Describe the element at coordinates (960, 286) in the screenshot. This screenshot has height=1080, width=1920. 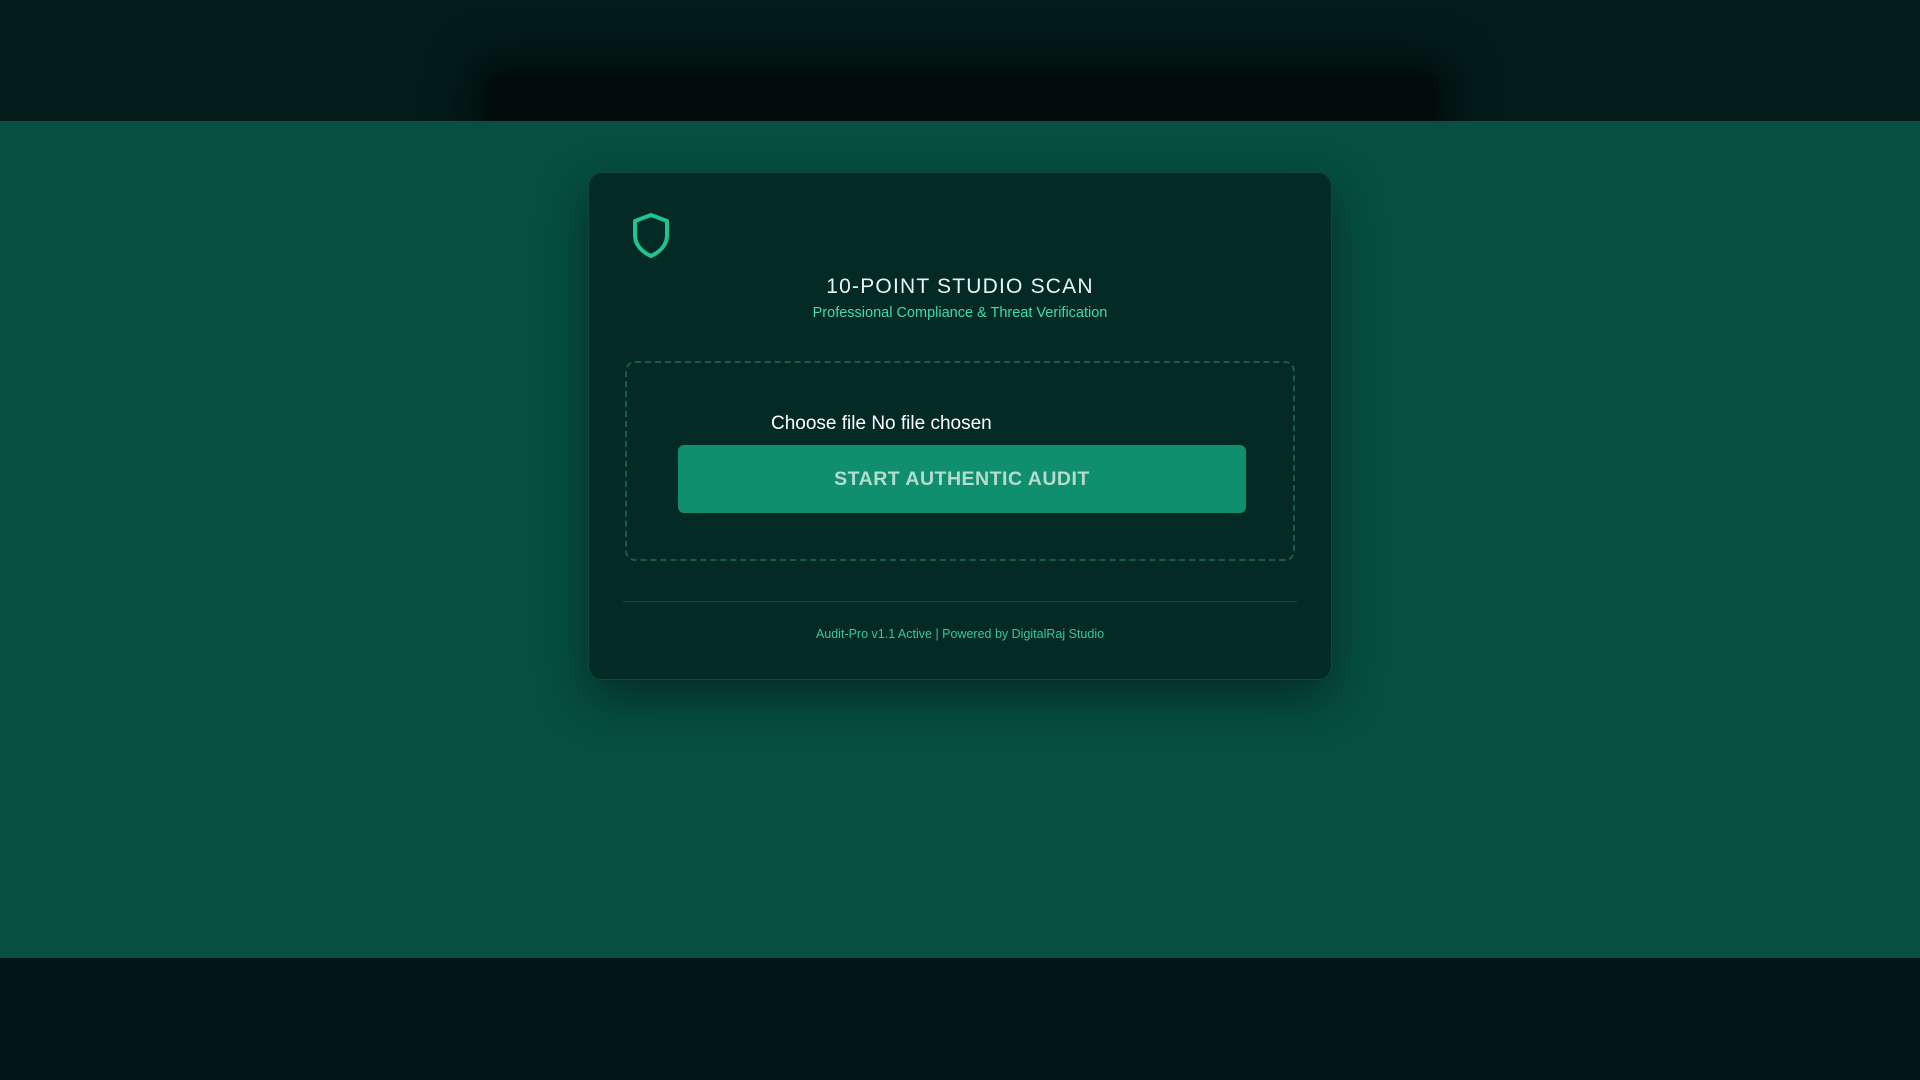
I see `page-title: 10-POINT STUDIO SCAN` at that location.